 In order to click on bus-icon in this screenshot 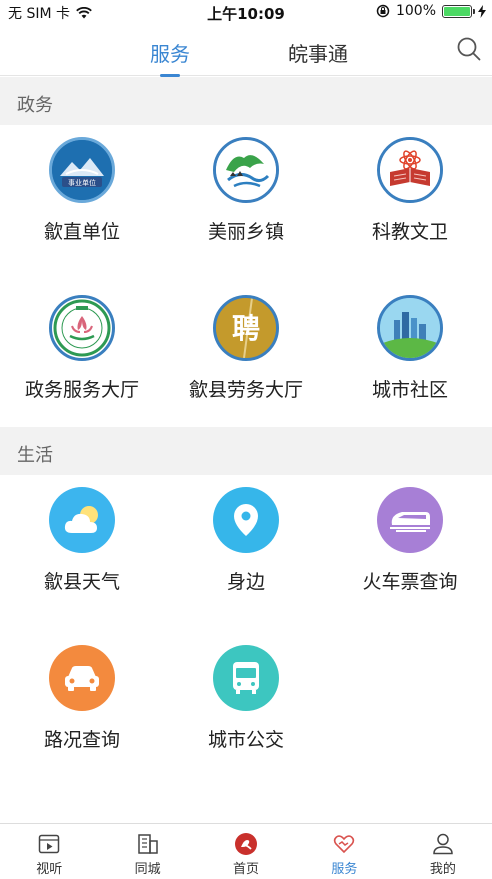, I will do `click(246, 678)`.